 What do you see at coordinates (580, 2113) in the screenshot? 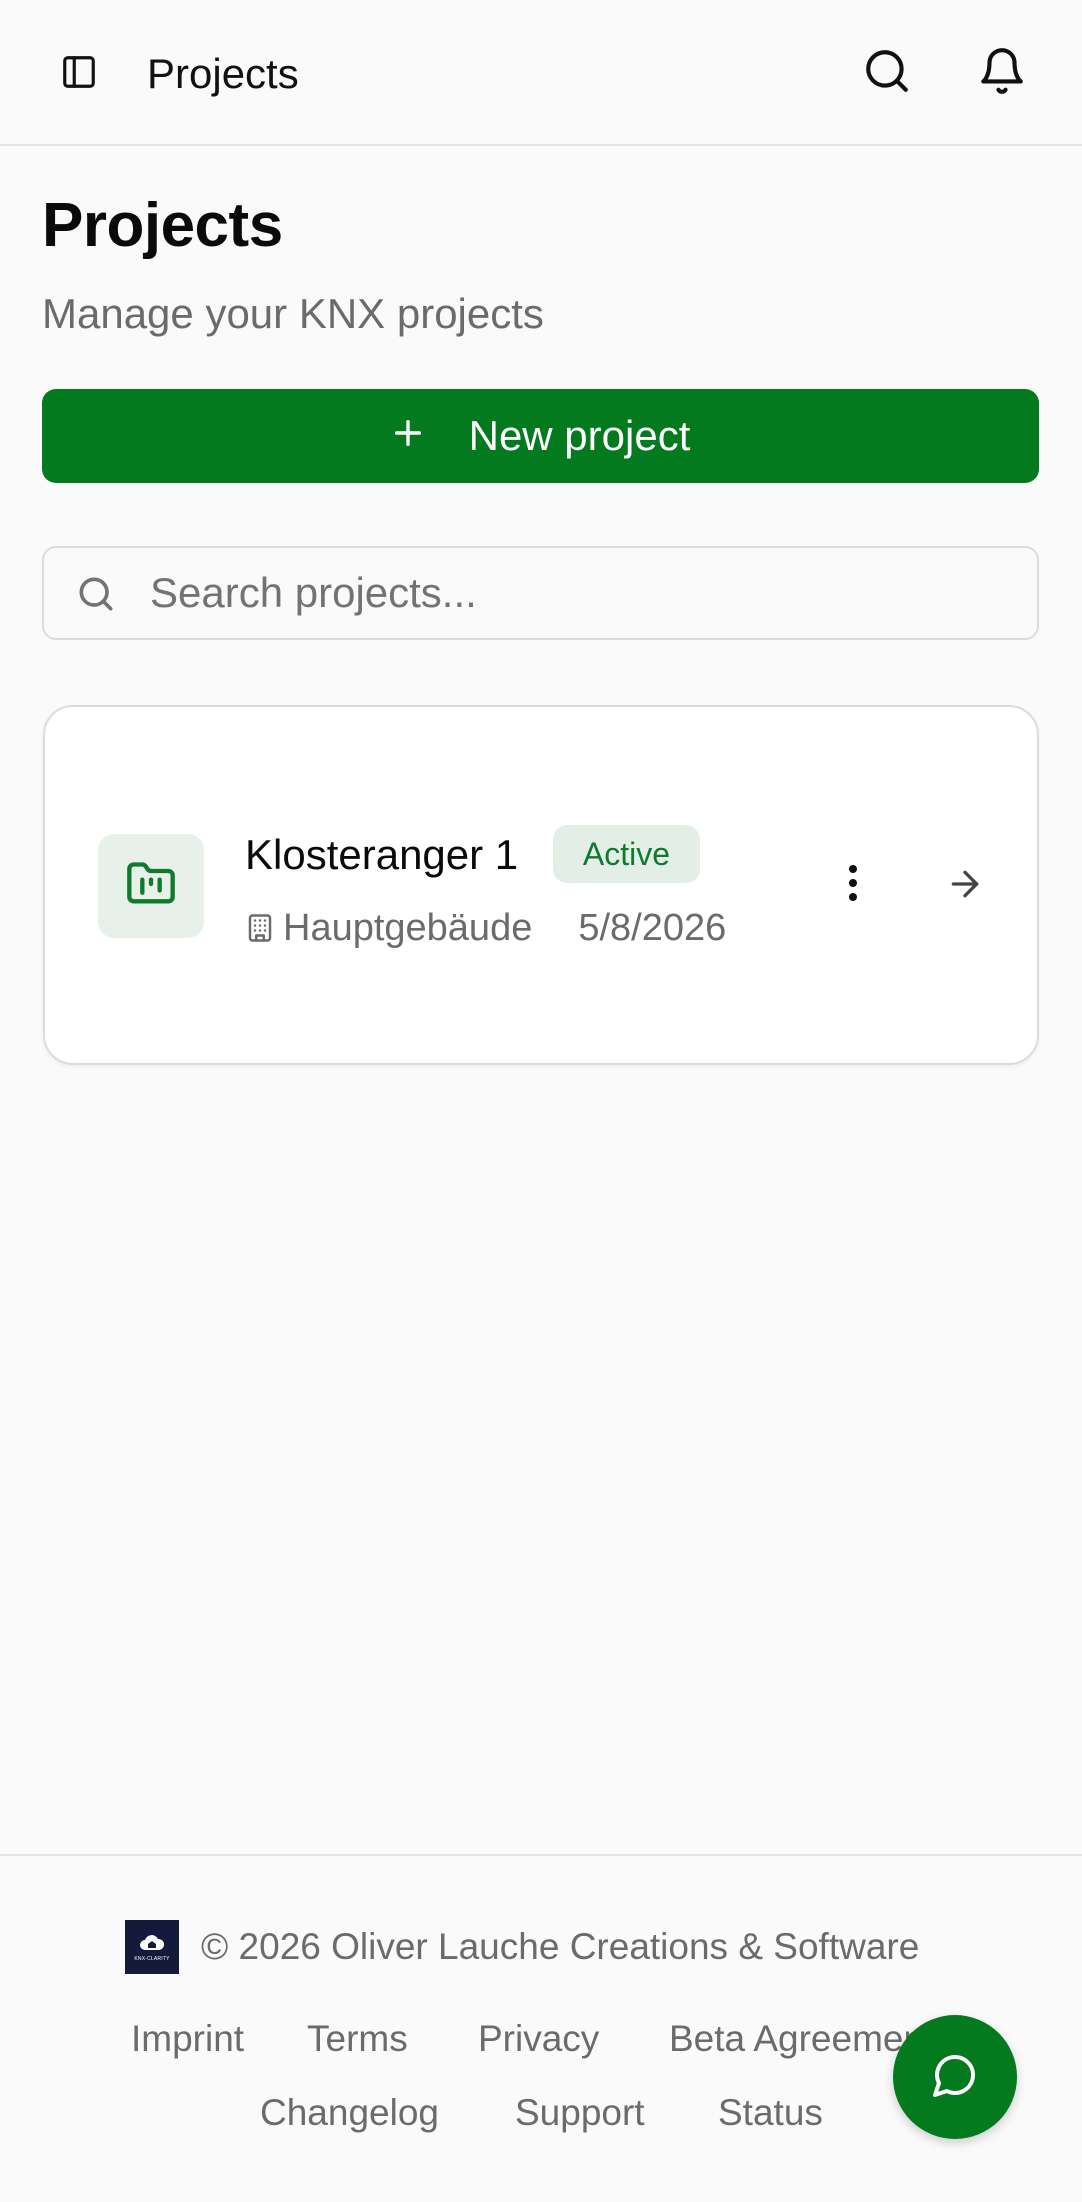
I see `footer-link-support: Support` at bounding box center [580, 2113].